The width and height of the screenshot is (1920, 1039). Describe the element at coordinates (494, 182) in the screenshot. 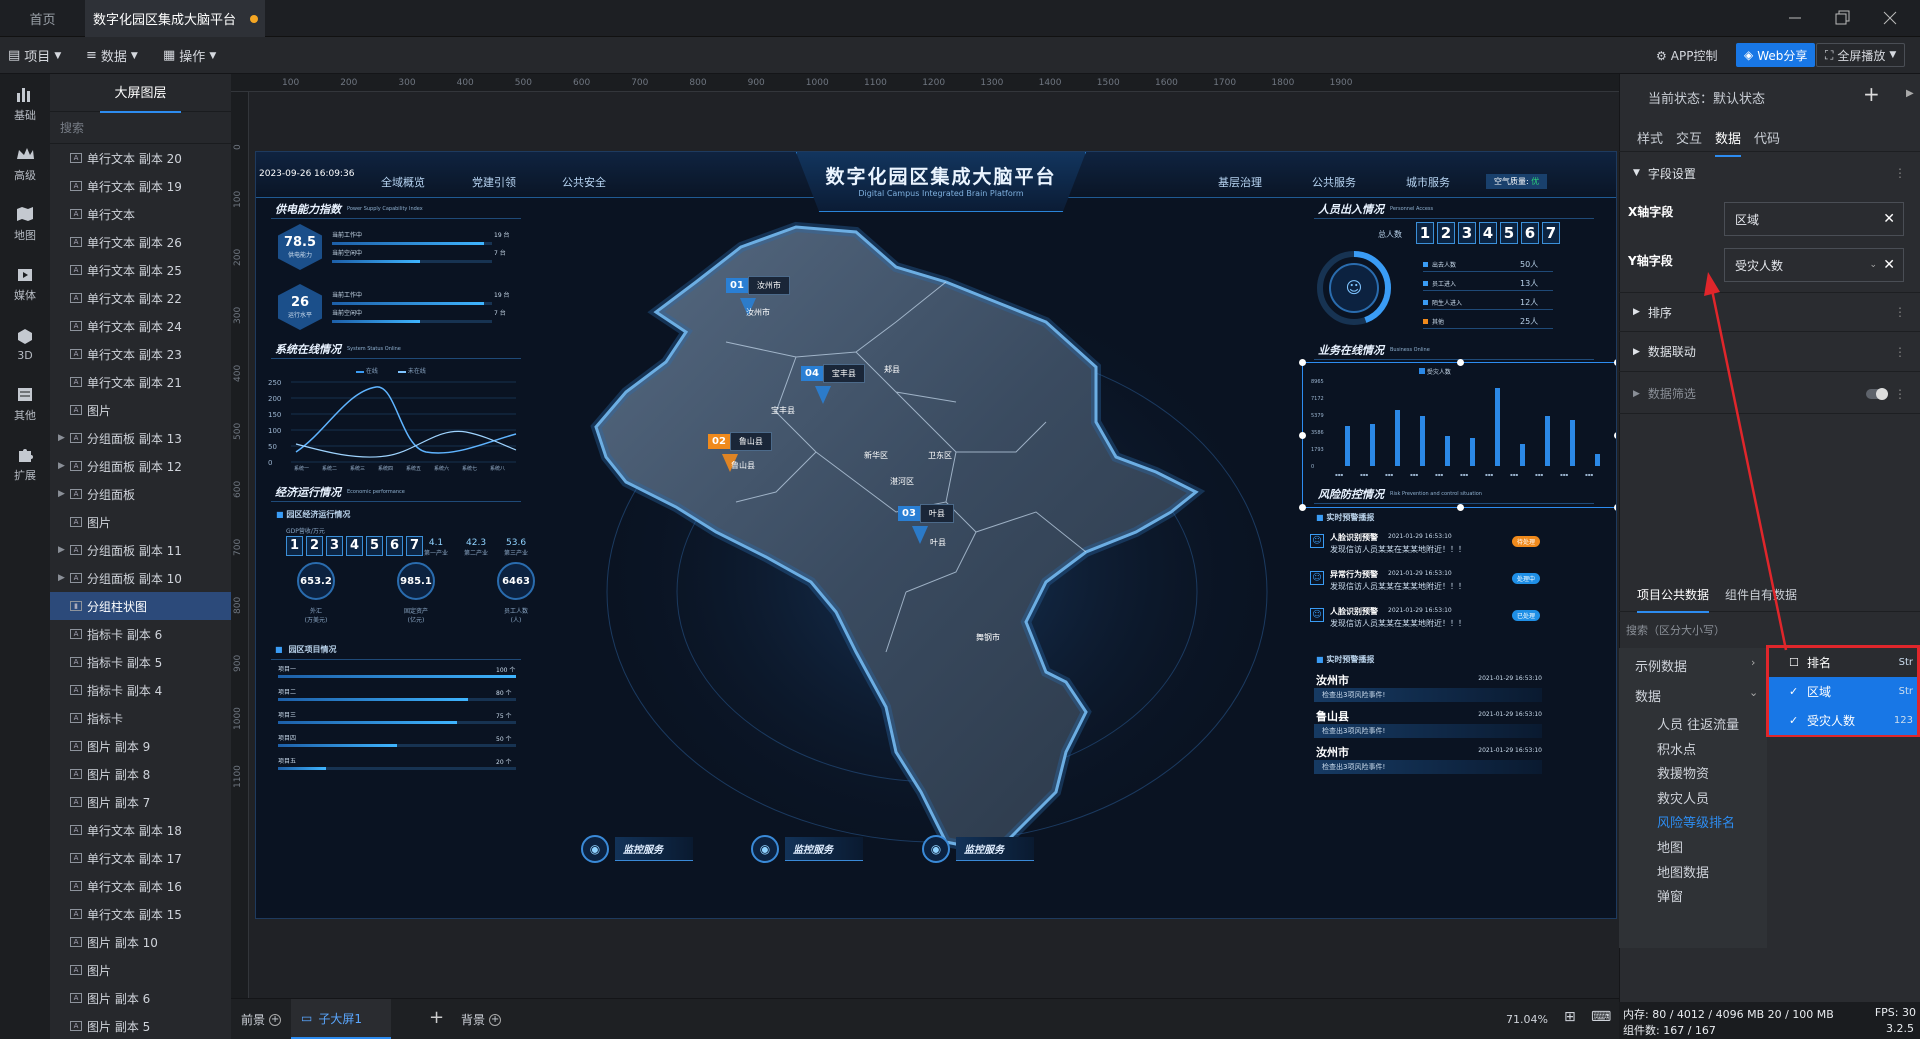

I see `nav-party: 党建引领` at that location.